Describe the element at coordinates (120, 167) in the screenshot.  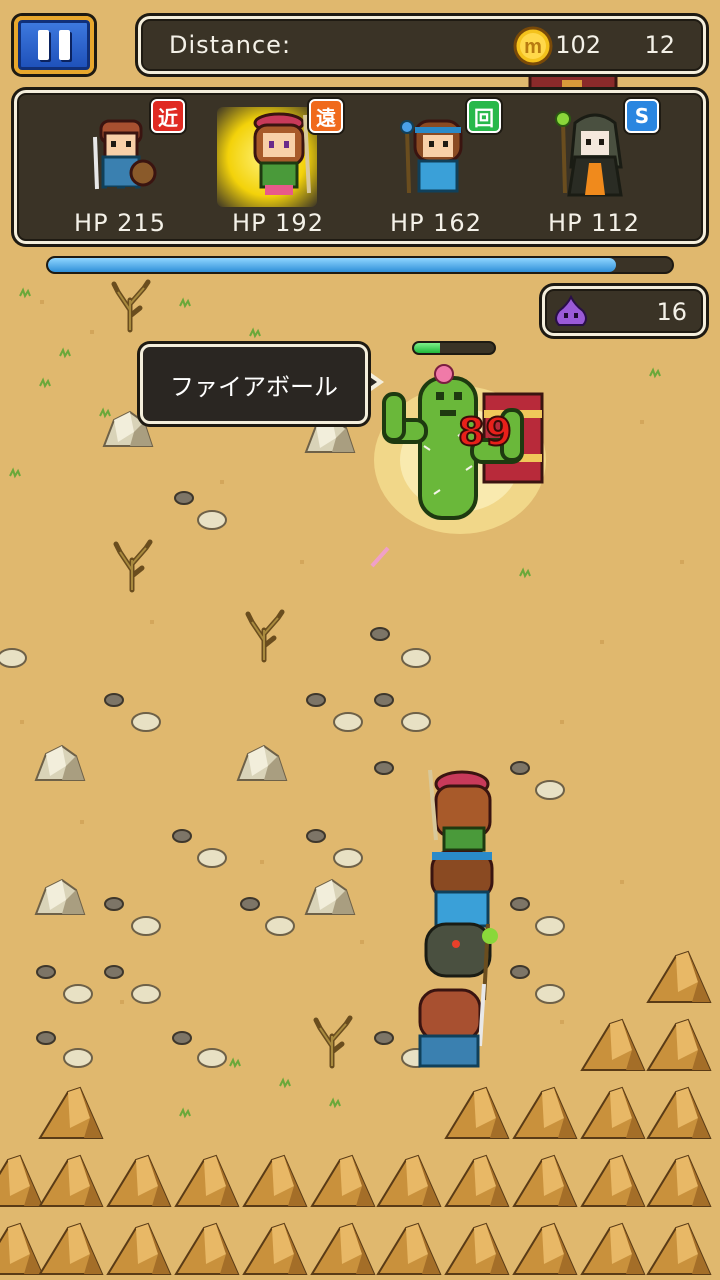
I see `party-member-swordsman: 近 HP 215` at that location.